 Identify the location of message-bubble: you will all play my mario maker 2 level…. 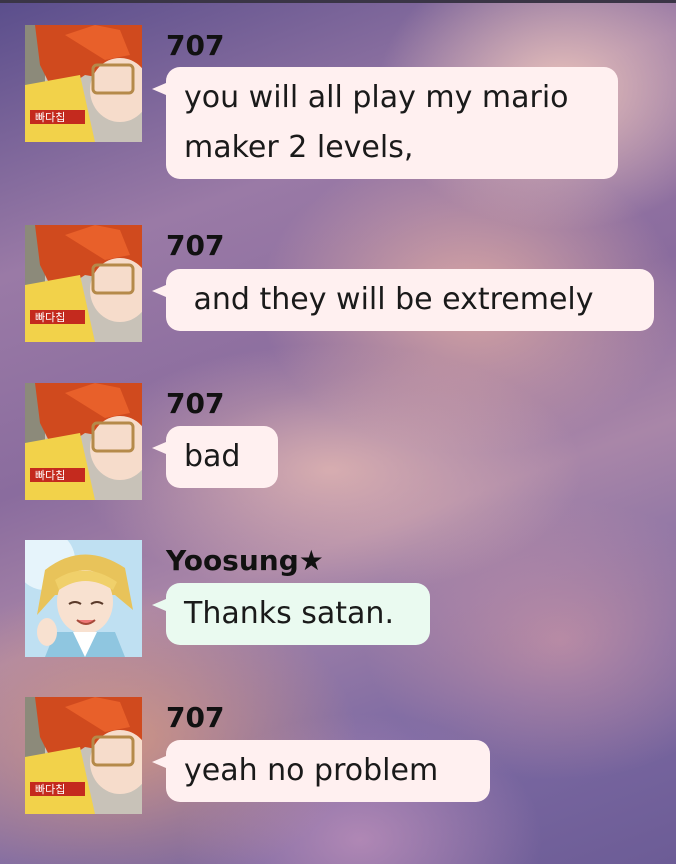
(385, 123).